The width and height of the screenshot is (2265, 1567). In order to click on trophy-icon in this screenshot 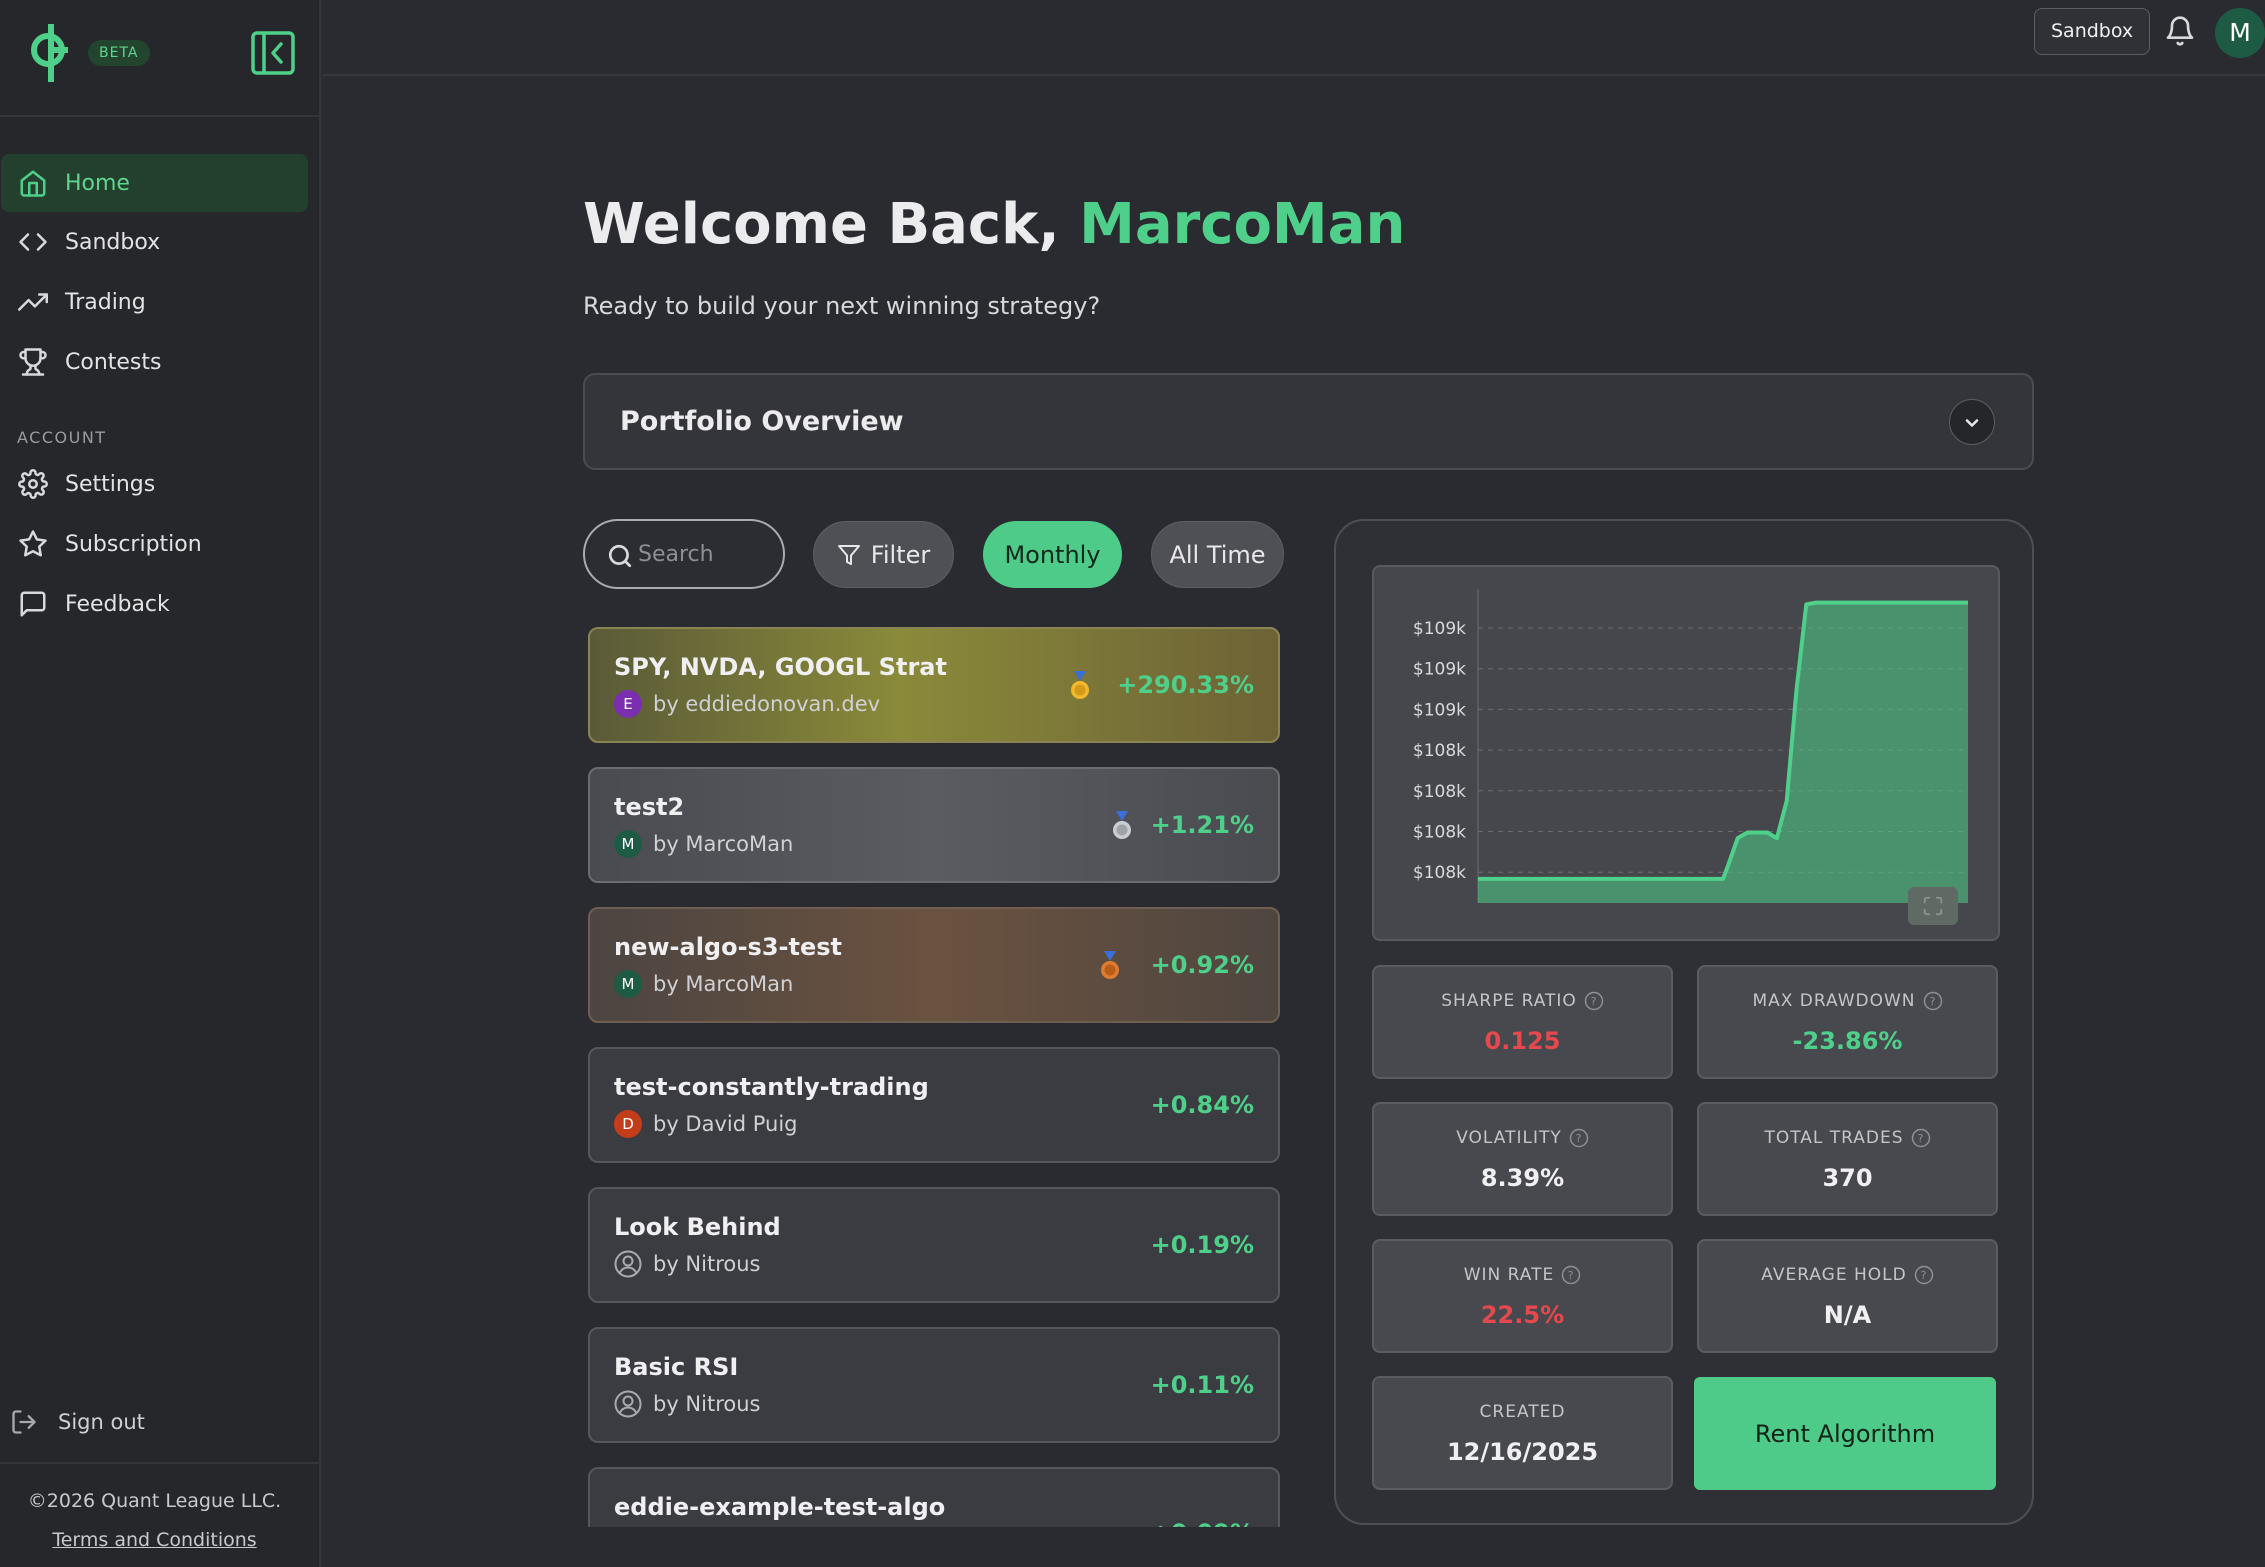, I will do `click(33, 362)`.